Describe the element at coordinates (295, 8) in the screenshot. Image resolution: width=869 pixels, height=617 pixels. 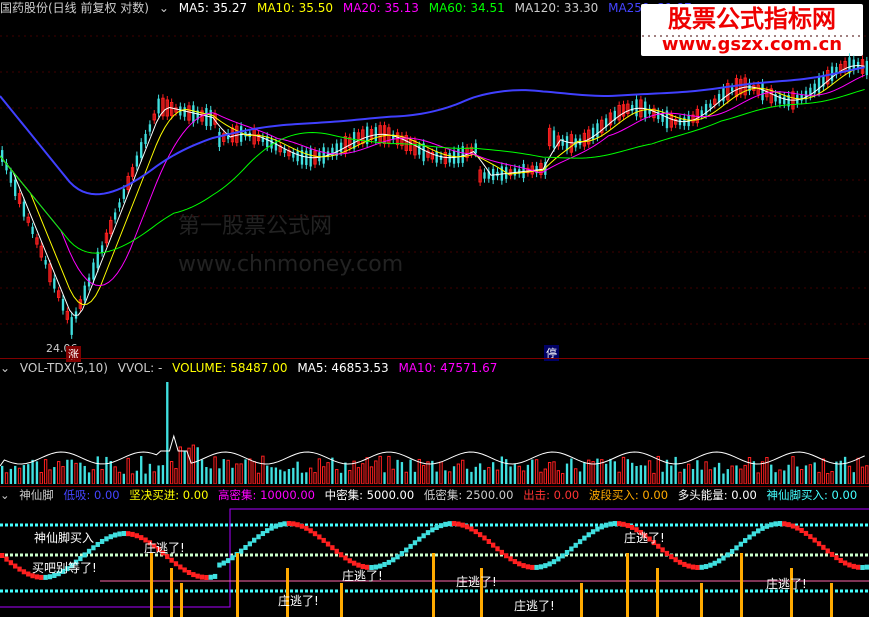
I see `ma10-value: MA10: 35.50` at that location.